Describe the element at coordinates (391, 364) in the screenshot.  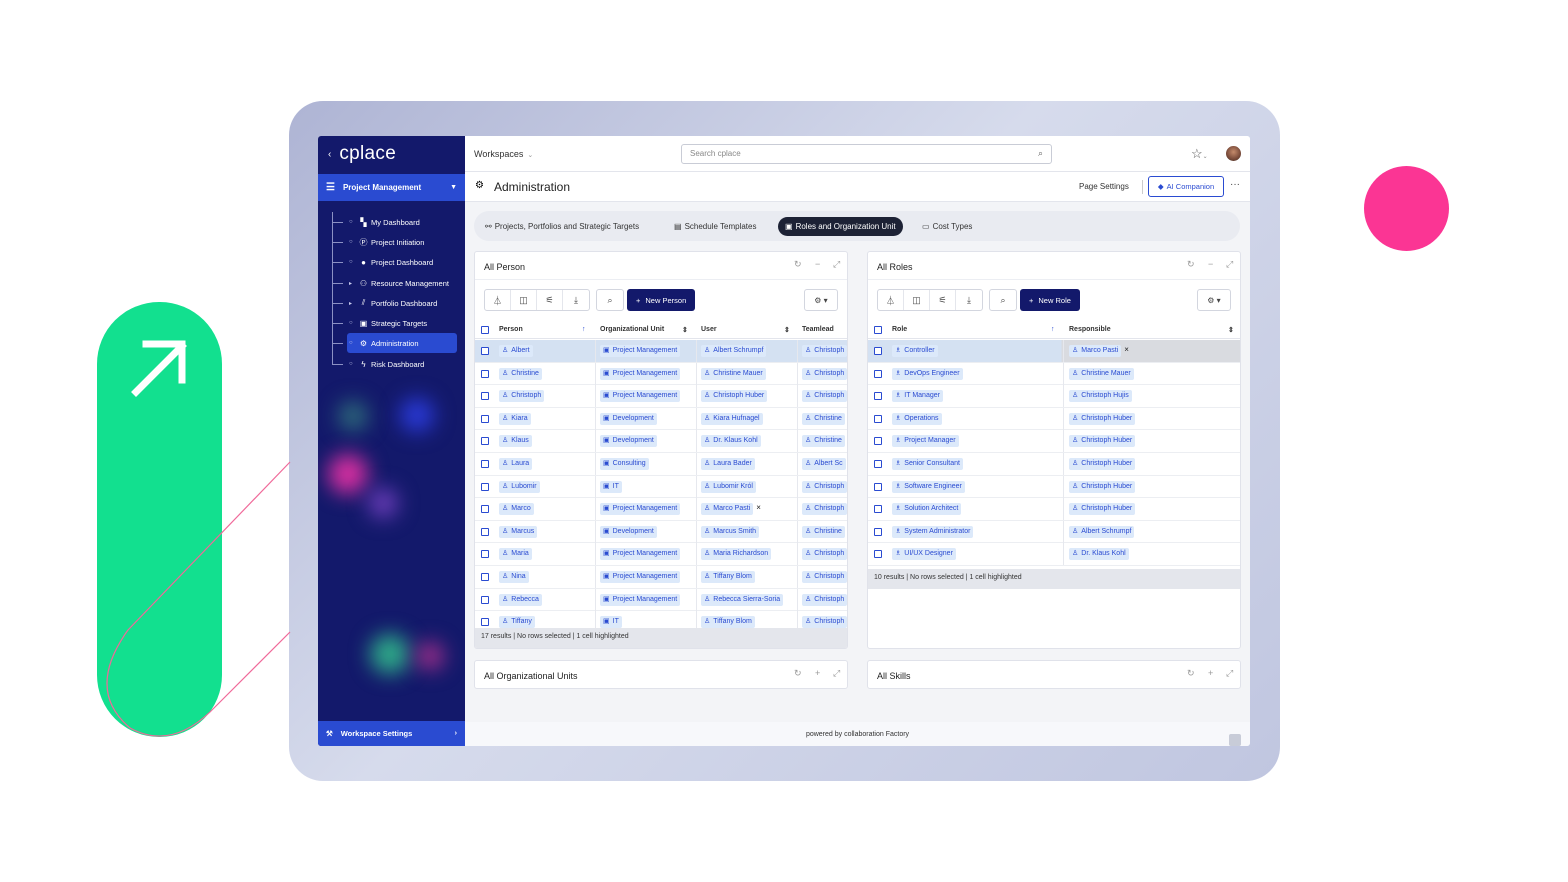
I see `sidebar-item-risk-dashboard: ○ ϟ Risk Dashboard` at that location.